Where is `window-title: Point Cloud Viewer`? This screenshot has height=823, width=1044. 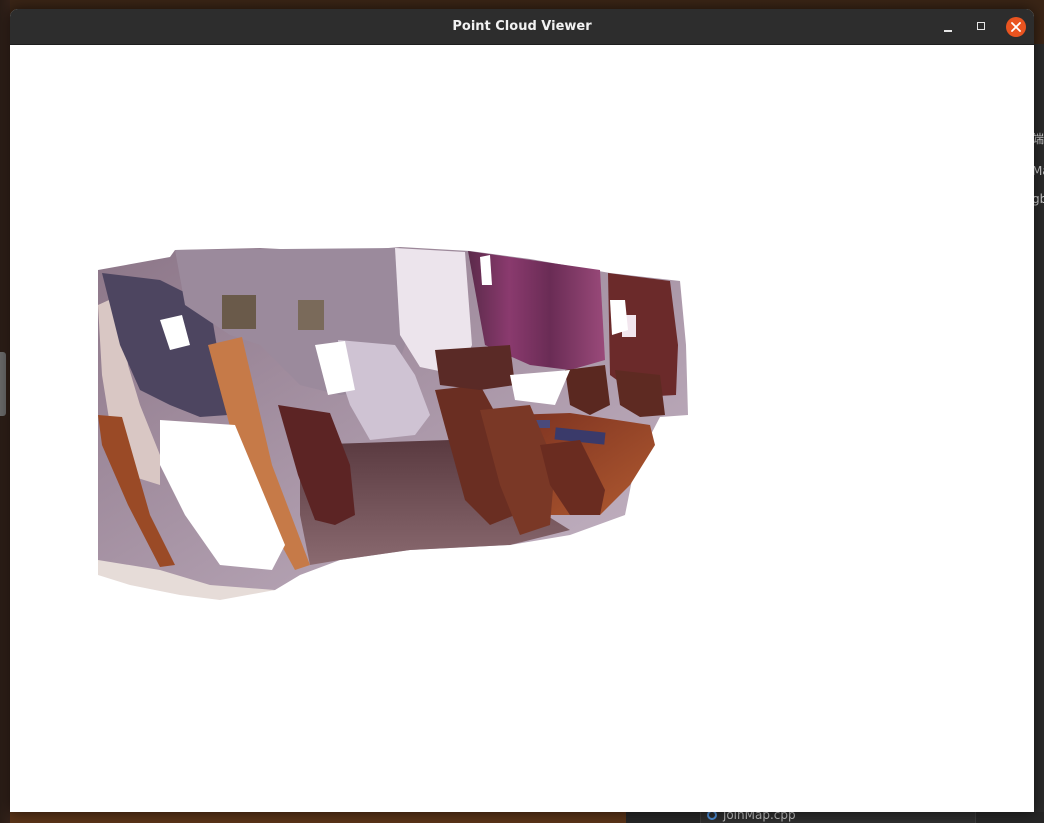 window-title: Point Cloud Viewer is located at coordinates (522, 26).